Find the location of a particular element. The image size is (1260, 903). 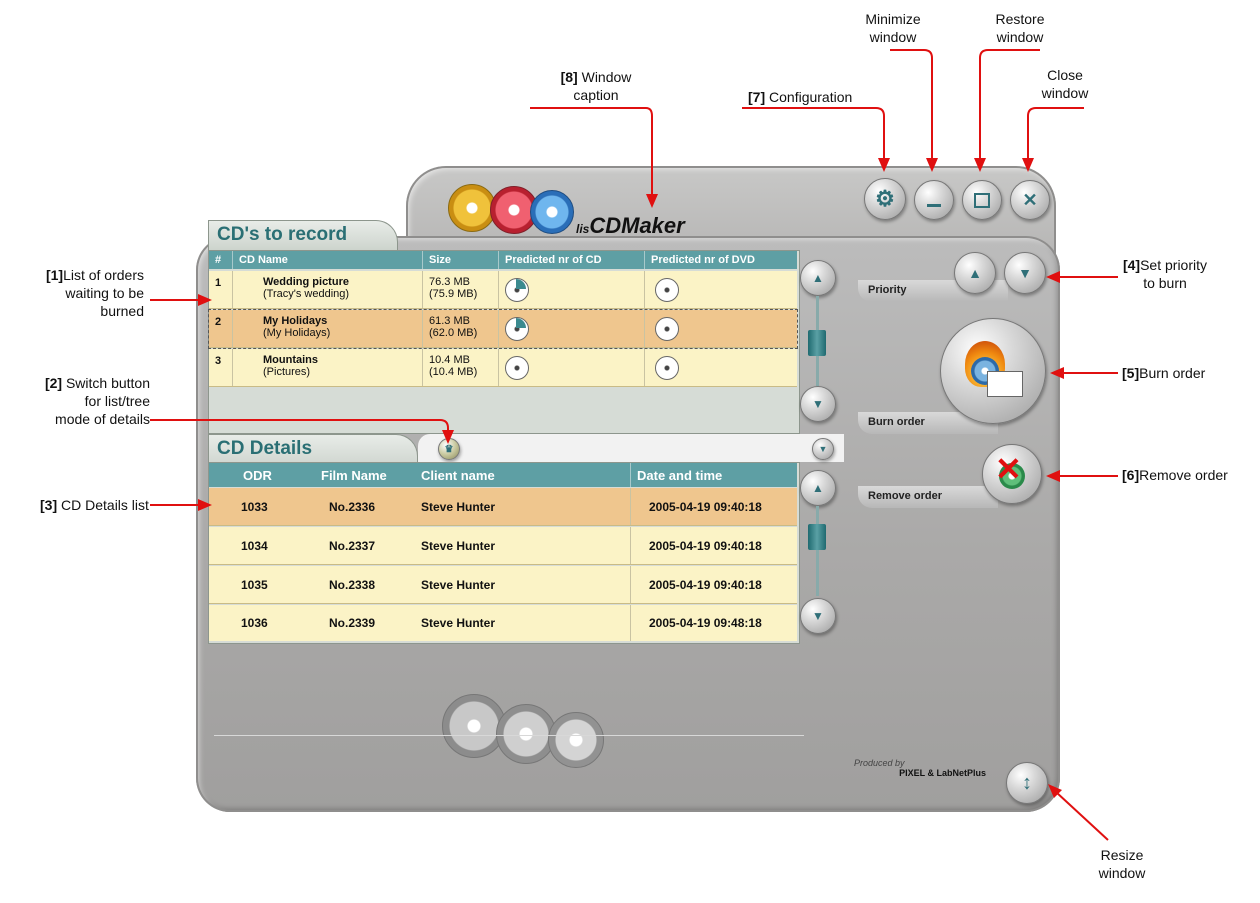

arrow-restore is located at coordinates (1009, 104).